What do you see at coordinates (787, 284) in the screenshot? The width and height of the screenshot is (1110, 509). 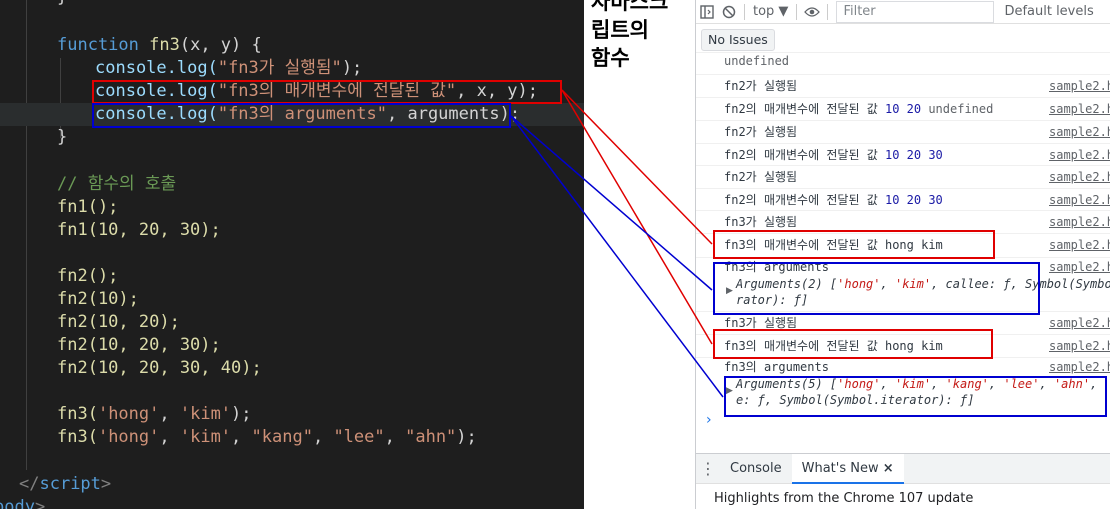 I see `log-text: Arguments(2) [` at bounding box center [787, 284].